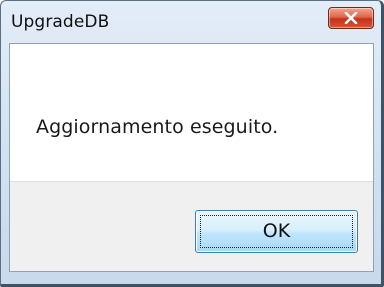 This screenshot has width=384, height=287. I want to click on title-bar: UpgradeDB, so click(191, 22).